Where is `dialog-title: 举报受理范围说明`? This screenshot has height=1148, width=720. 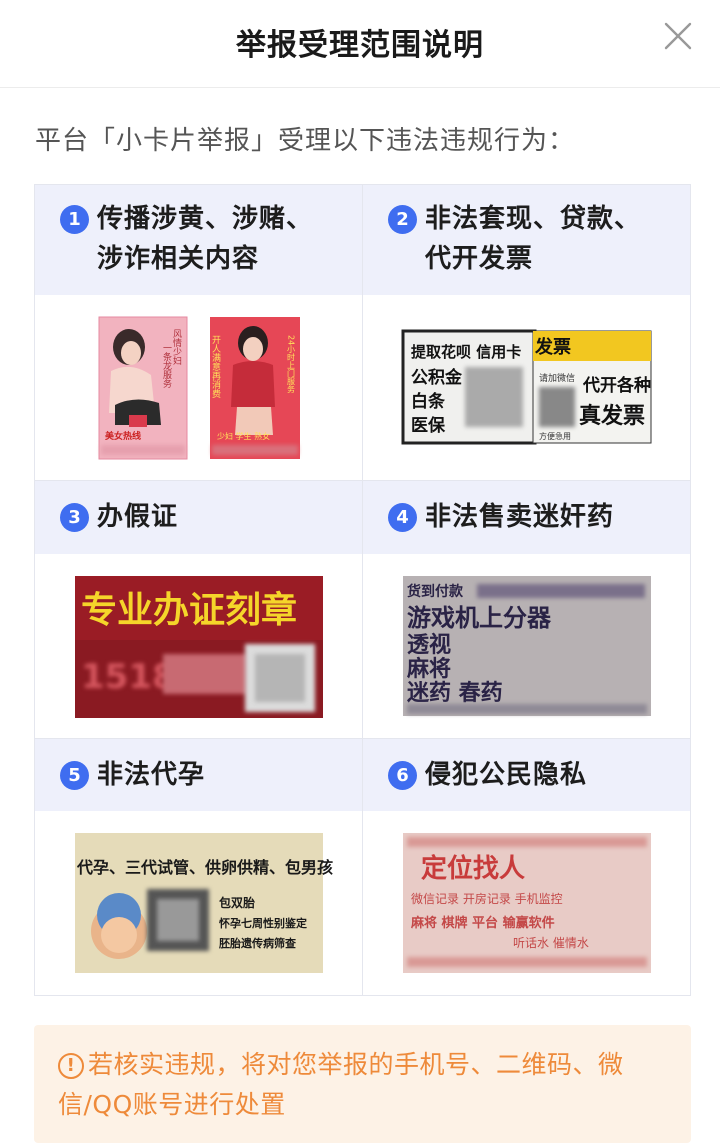
dialog-title: 举报受理范围说明 is located at coordinates (360, 45).